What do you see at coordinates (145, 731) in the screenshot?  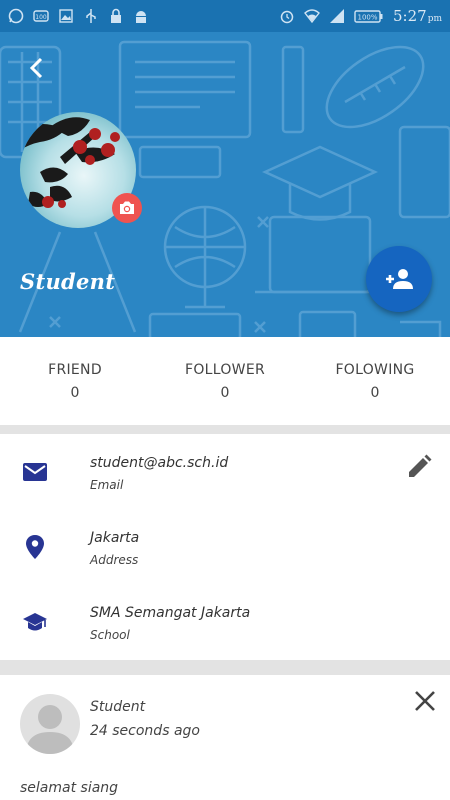 I see `post-timestamp: 24 seconds ago` at bounding box center [145, 731].